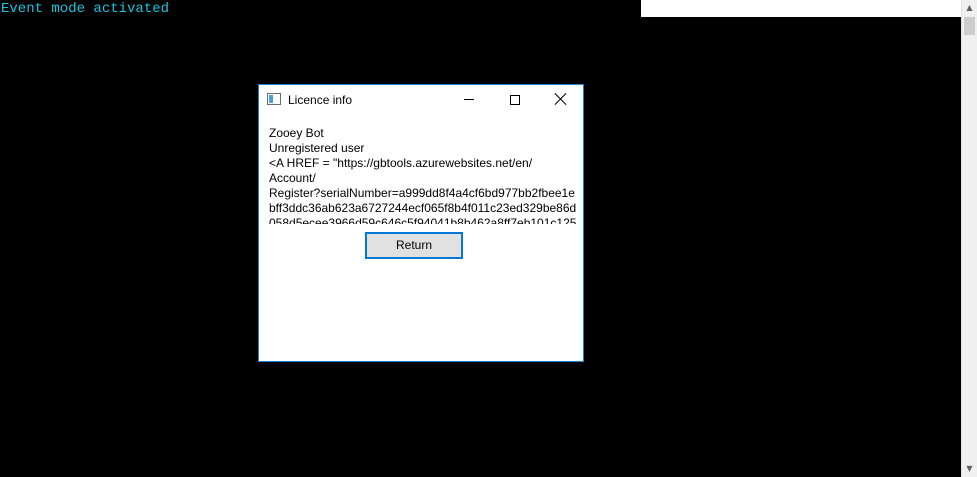  I want to click on scroll-down-arrow-icon: ▼, so click(969, 469).